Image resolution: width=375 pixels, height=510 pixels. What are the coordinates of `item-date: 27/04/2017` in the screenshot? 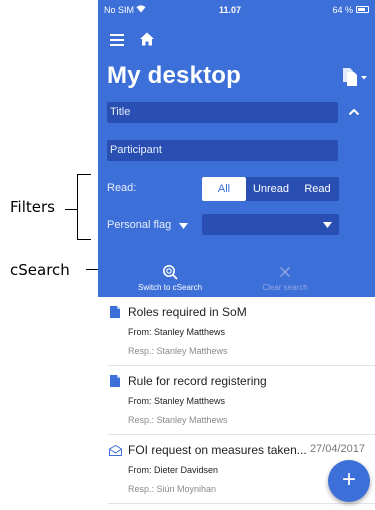 It's located at (337, 449).